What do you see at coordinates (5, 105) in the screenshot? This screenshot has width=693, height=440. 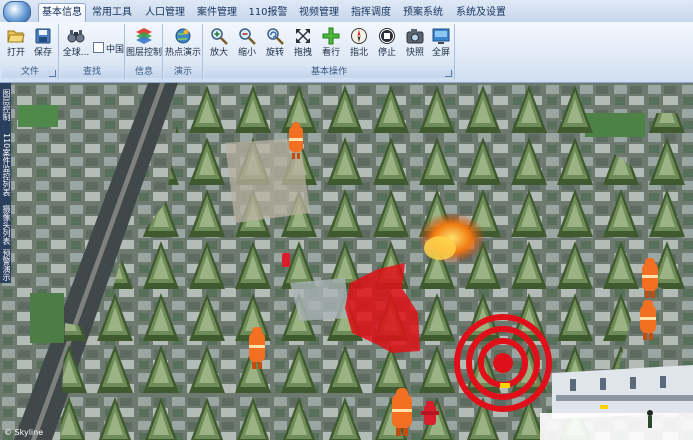 I see `side-tab-layer-control: 图层控制` at bounding box center [5, 105].